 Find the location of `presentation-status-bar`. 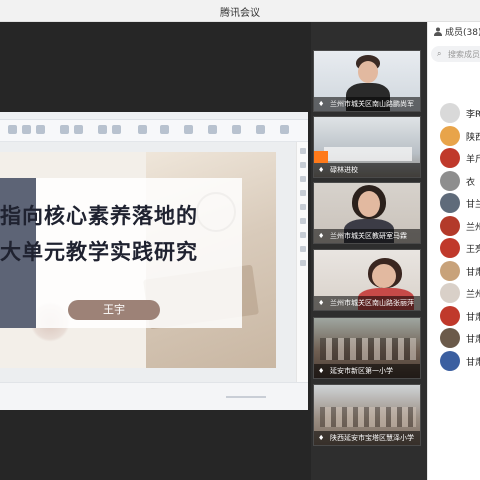

presentation-status-bar is located at coordinates (154, 396).